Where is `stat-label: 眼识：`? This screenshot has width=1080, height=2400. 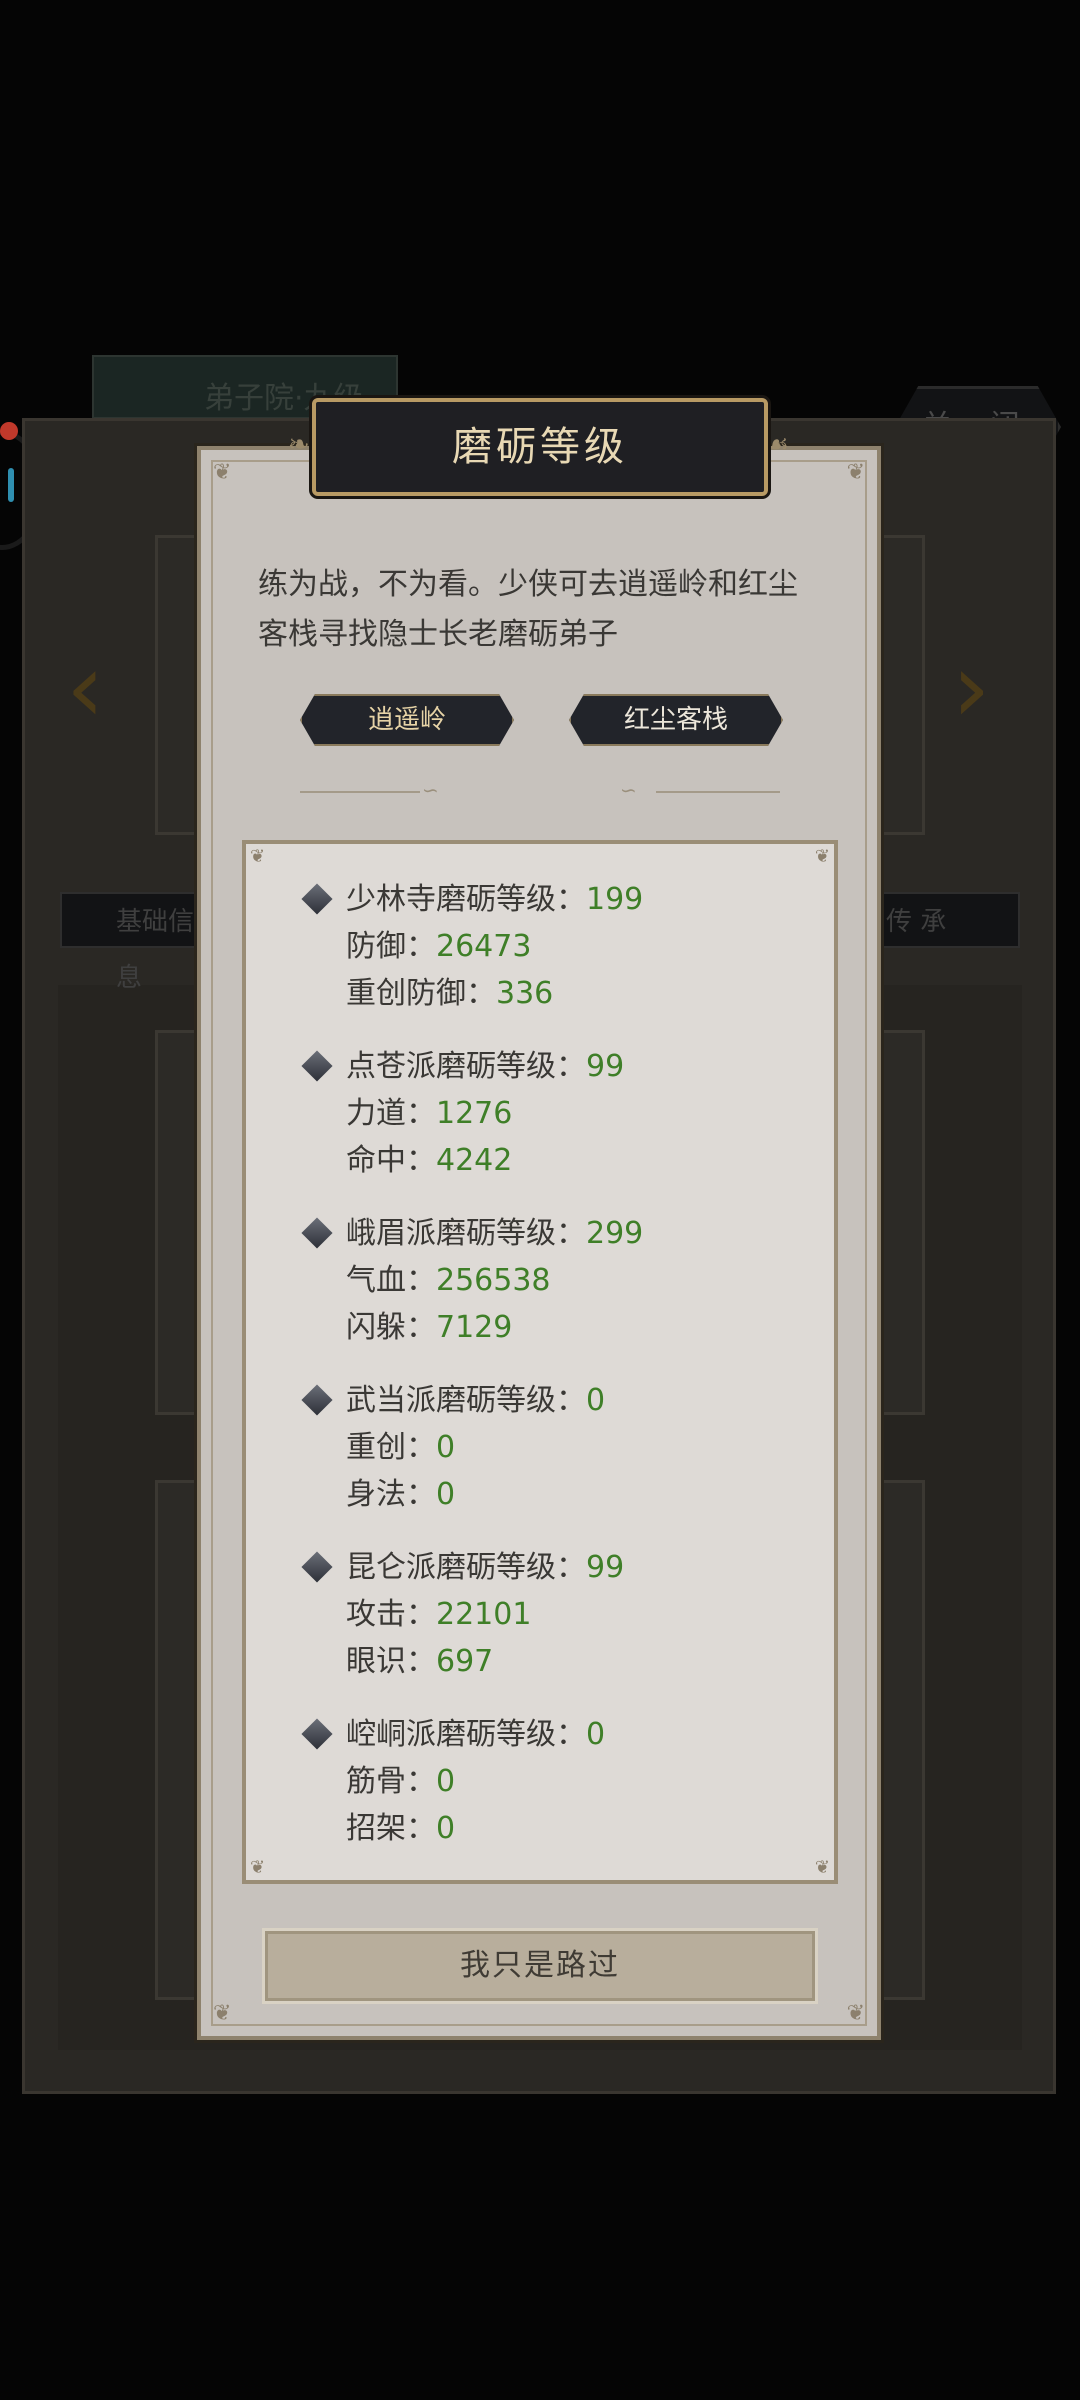 stat-label: 眼识： is located at coordinates (391, 1661).